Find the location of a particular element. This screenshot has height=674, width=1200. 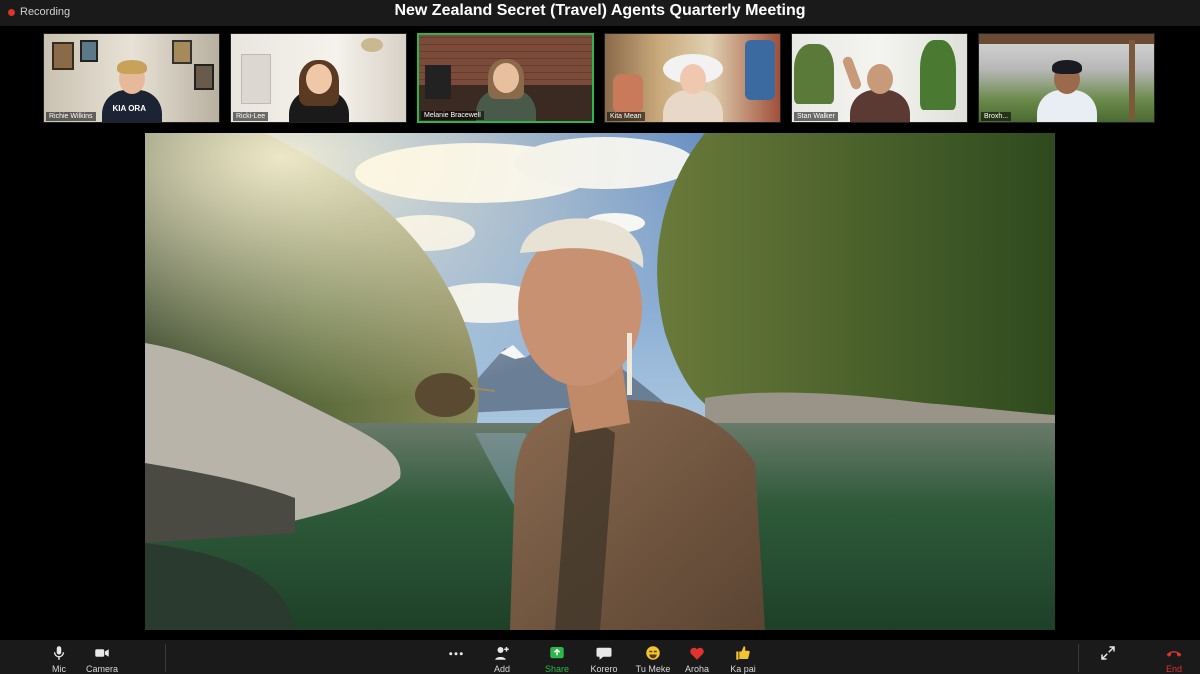

share-label: Share is located at coordinates (557, 669).